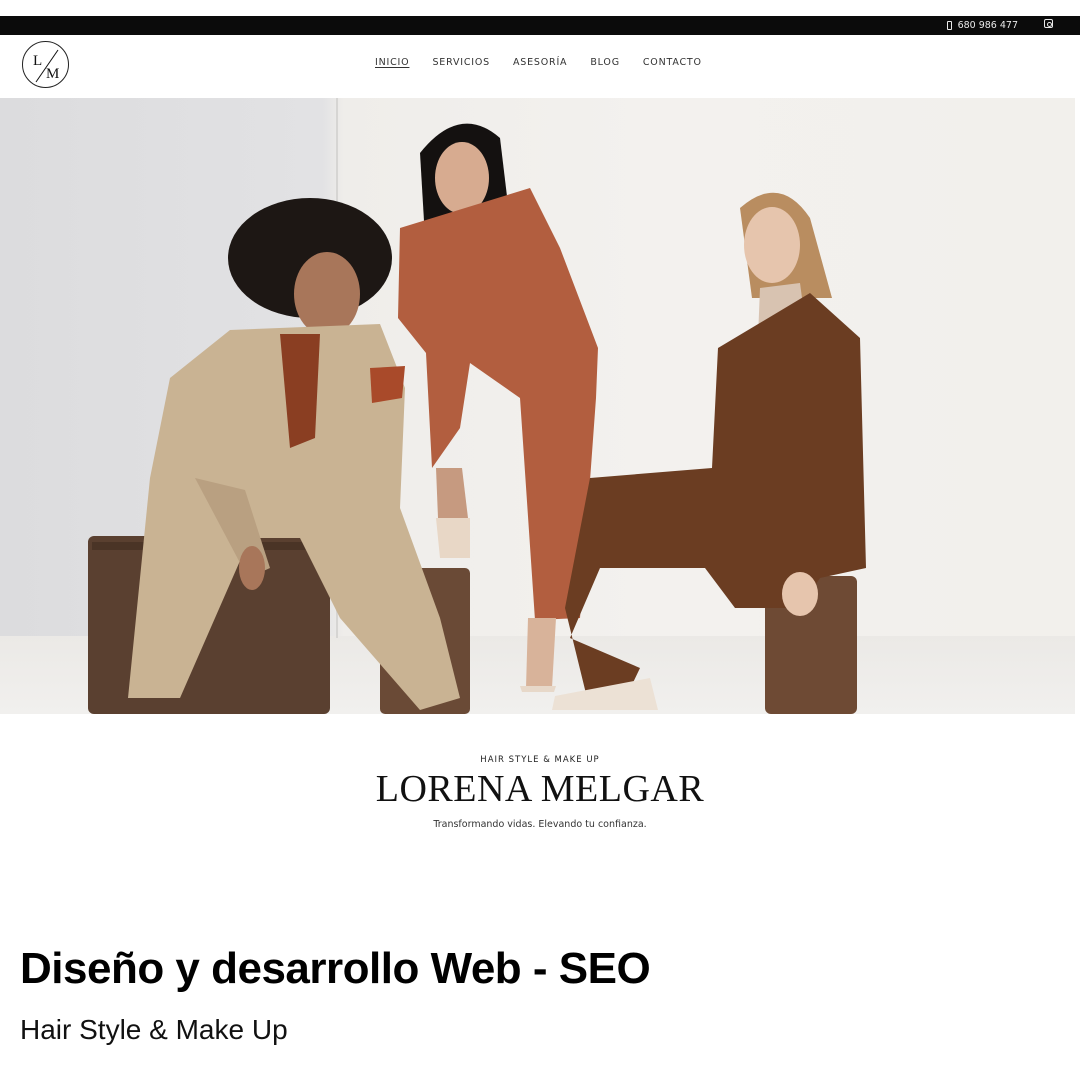  Describe the element at coordinates (461, 62) in the screenshot. I see `nav-item-servicios: SERVICIOS` at that location.